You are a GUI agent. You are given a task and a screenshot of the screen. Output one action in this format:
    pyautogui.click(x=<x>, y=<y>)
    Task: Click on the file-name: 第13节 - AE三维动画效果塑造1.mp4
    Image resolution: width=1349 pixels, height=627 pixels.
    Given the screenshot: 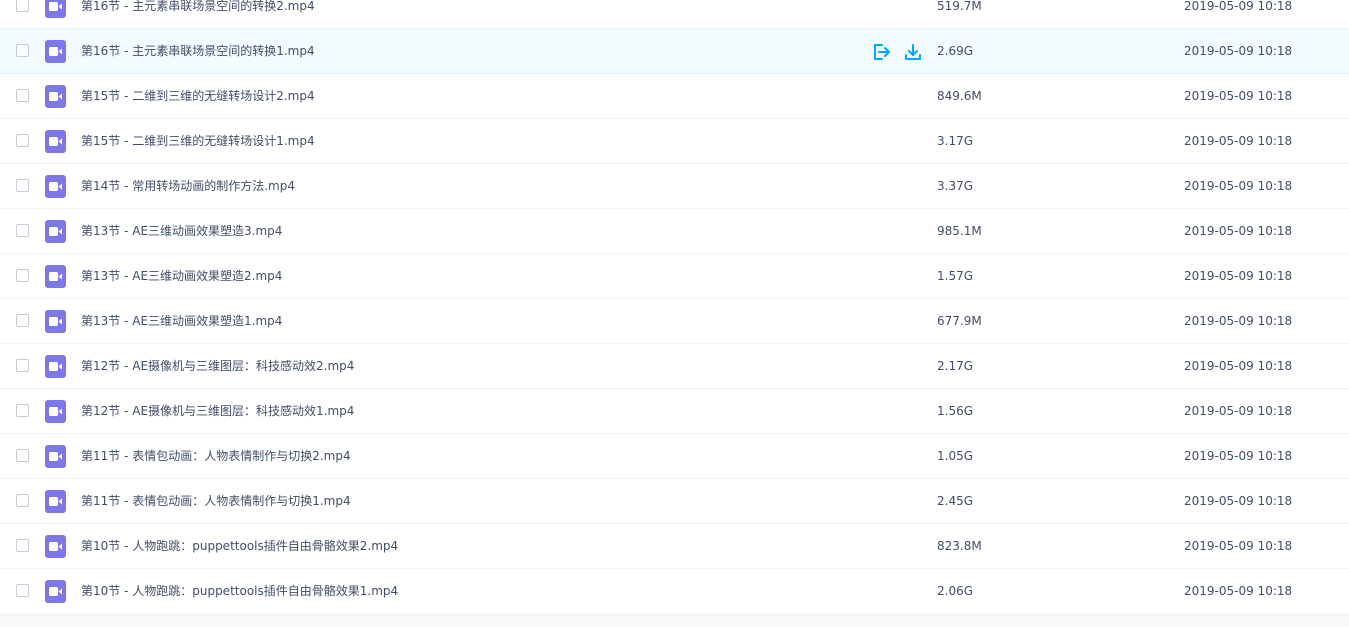 What is the action you would take?
    pyautogui.click(x=181, y=321)
    